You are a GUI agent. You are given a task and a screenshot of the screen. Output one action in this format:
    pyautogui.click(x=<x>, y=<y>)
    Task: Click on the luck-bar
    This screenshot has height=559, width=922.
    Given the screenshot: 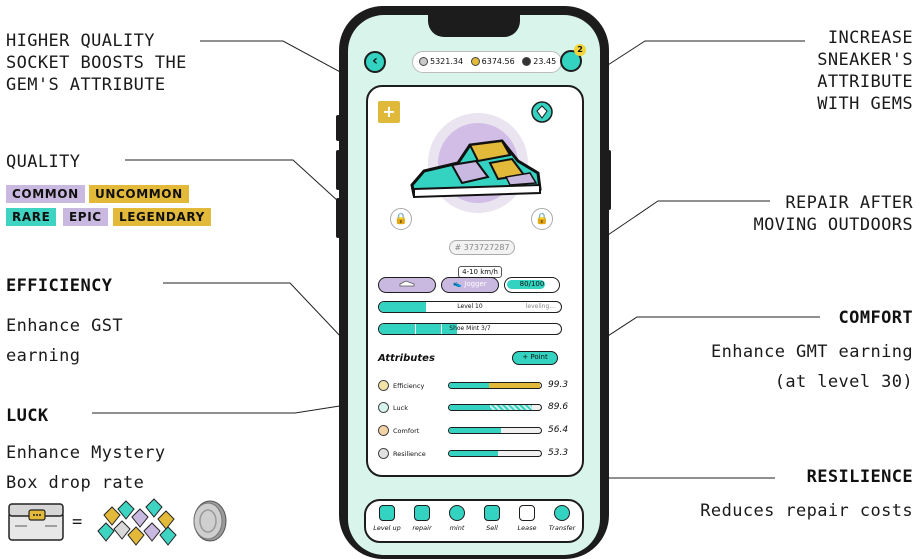 What is the action you would take?
    pyautogui.click(x=495, y=407)
    